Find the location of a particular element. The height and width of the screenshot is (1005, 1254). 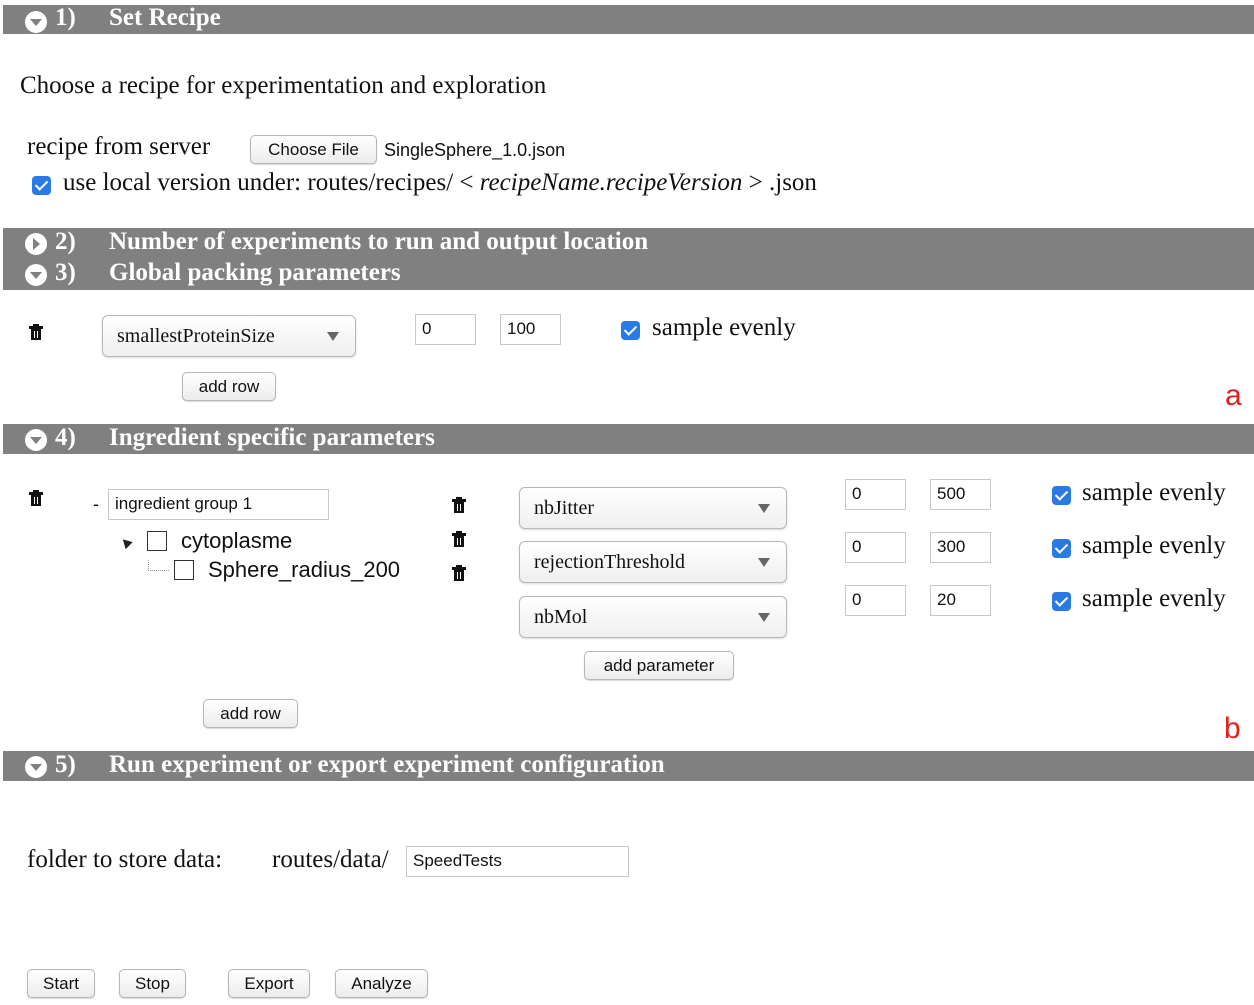

ingredient-group-name-input: ingredient group 1 is located at coordinates (218, 504).